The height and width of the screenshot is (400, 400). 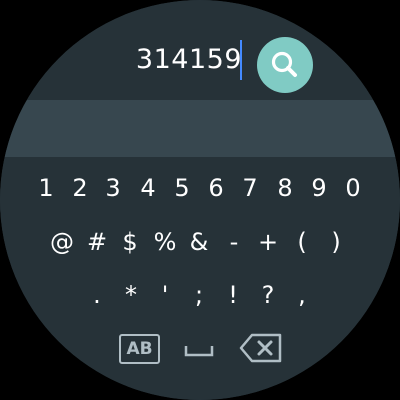 What do you see at coordinates (165, 295) in the screenshot?
I see `key: '` at bounding box center [165, 295].